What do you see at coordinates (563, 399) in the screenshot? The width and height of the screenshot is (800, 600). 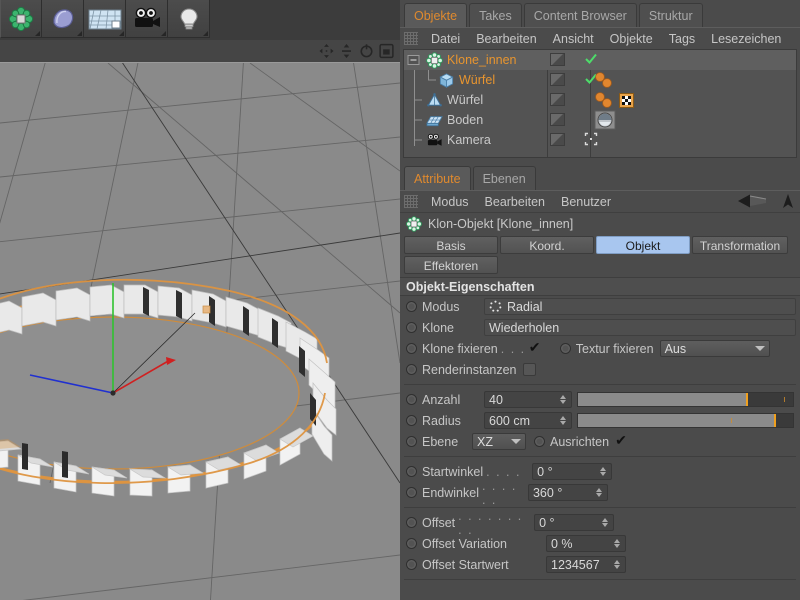 I see `anzahl-stepper` at bounding box center [563, 399].